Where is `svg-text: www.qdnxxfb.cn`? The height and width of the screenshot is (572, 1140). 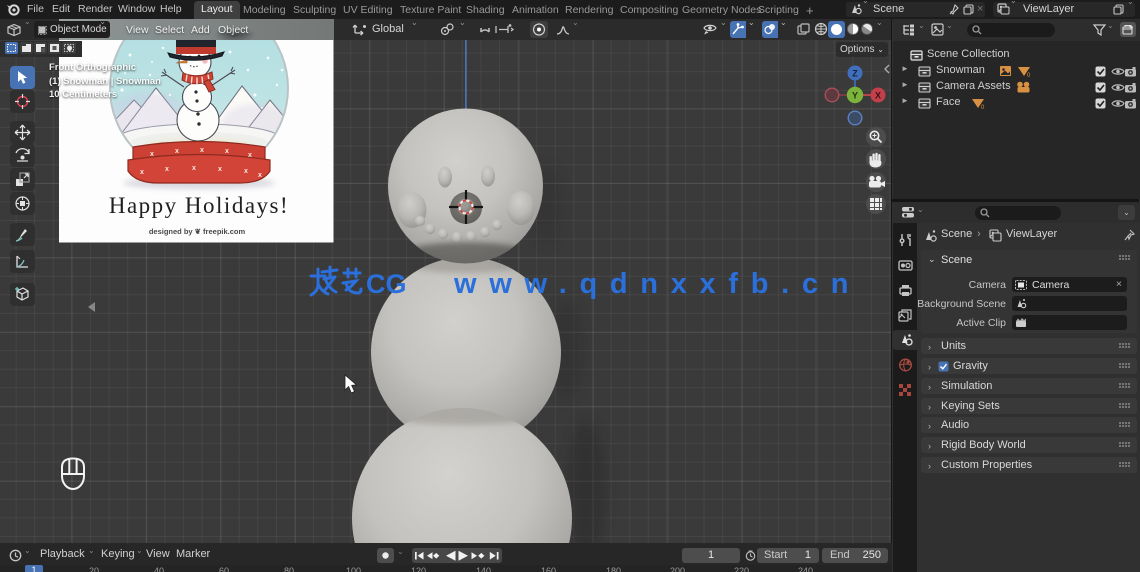
svg-text: www.qdnxxfb.cn is located at coordinates (657, 284).